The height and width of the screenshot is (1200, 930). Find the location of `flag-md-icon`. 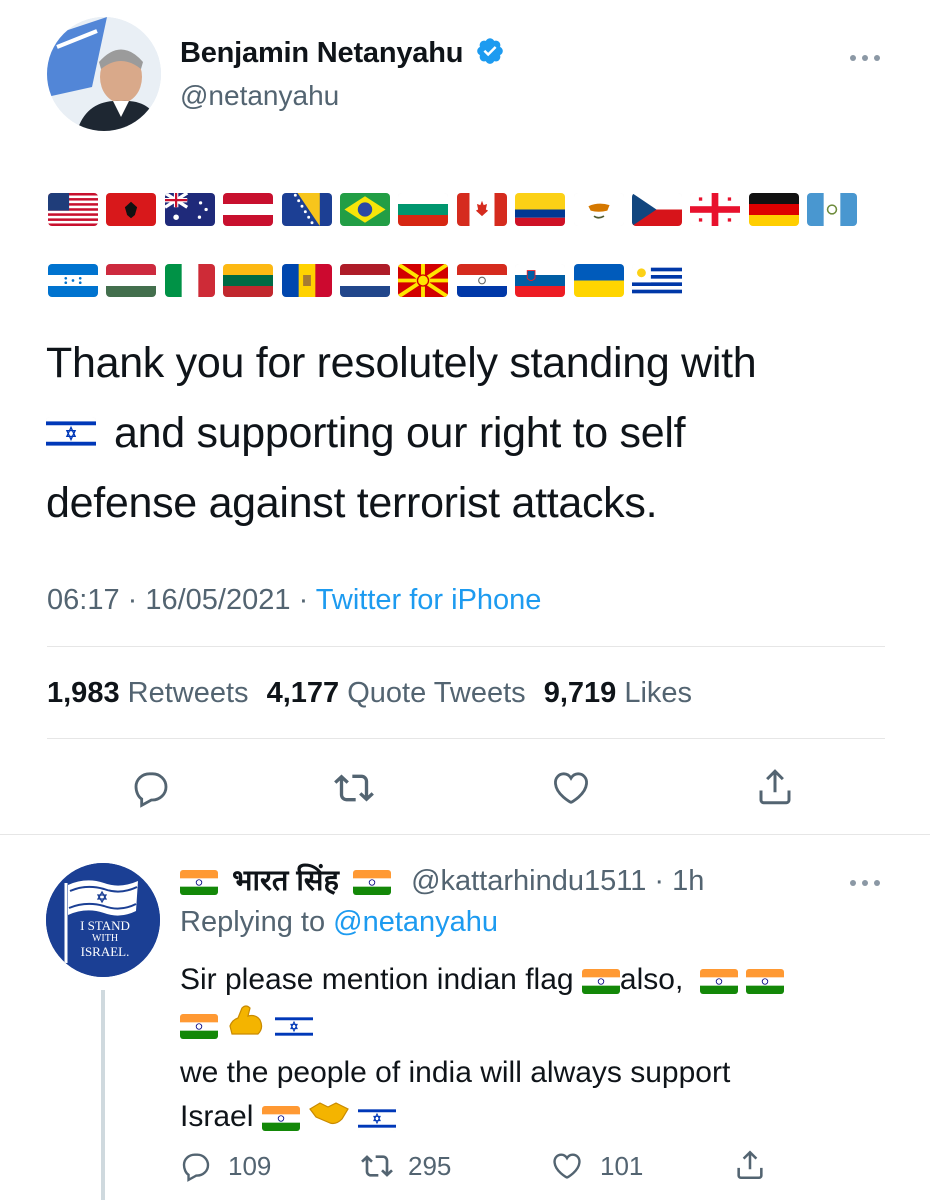

flag-md-icon is located at coordinates (306, 280).